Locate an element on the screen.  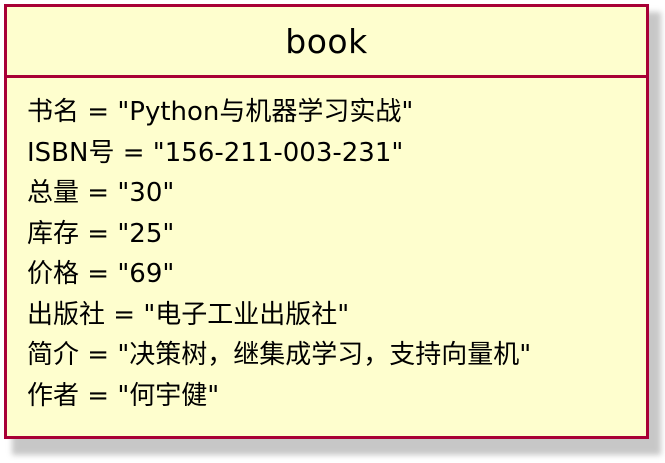
field-publisher: 出版社 = "电子工业出版社" is located at coordinates (188, 314).